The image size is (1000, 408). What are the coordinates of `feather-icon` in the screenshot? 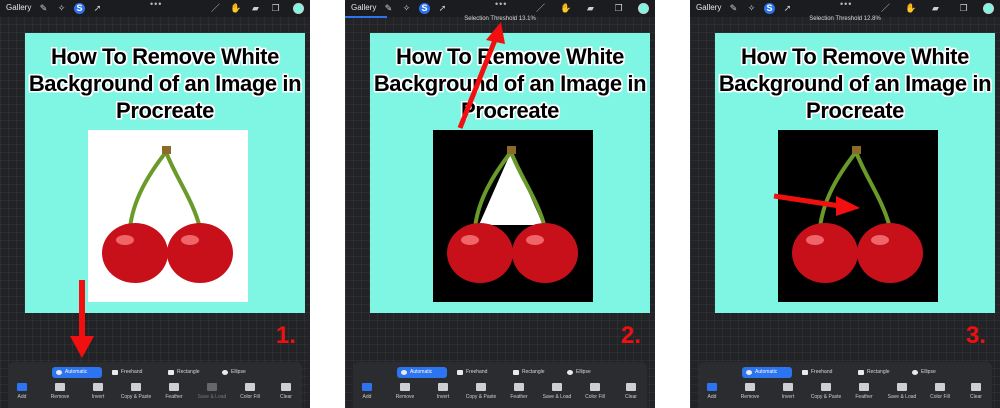 It's located at (174, 387).